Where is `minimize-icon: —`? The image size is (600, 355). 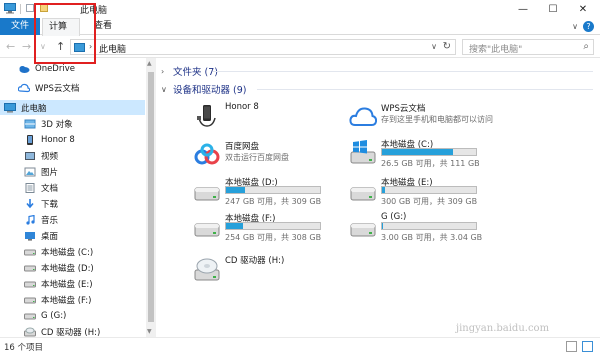 minimize-icon: — is located at coordinates (523, 9).